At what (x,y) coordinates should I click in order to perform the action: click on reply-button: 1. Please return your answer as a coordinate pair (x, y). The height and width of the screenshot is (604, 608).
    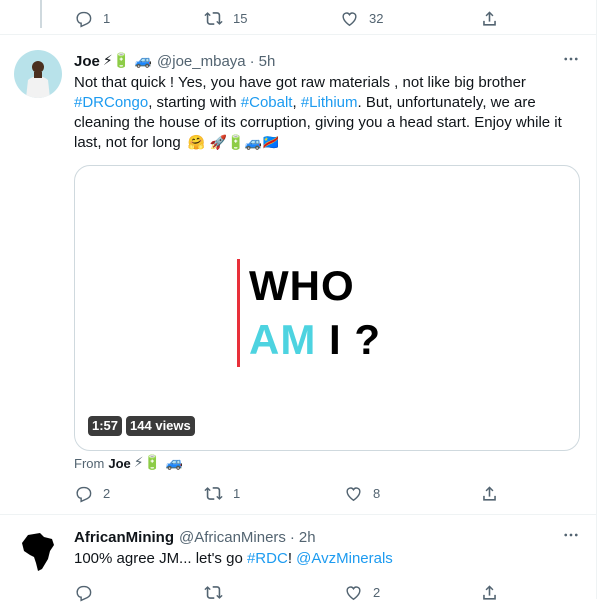
    Looking at the image, I should click on (92, 18).